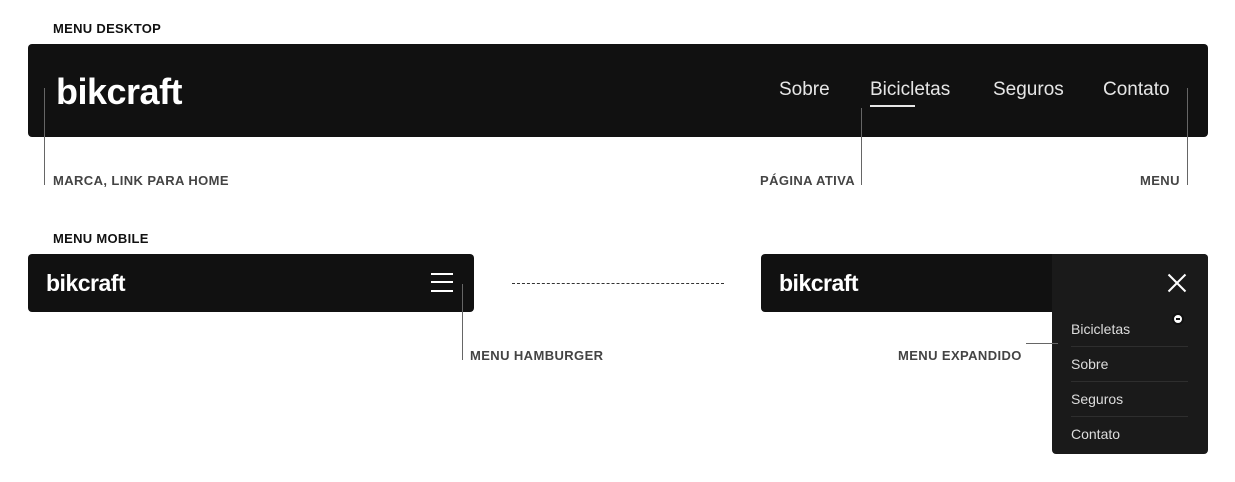 Image resolution: width=1235 pixels, height=482 pixels. I want to click on nav-link-seguros: Seguros, so click(1028, 90).